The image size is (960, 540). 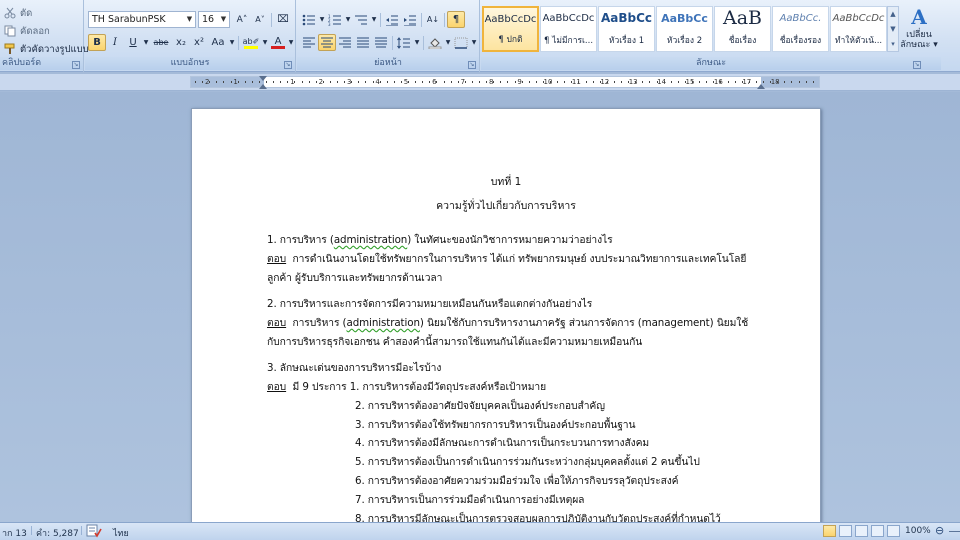 I want to click on ruler-number: 16, so click(x=718, y=82).